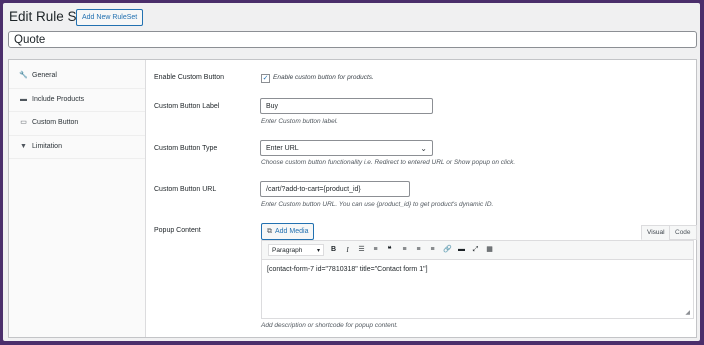 Image resolution: width=704 pixels, height=345 pixels. I want to click on tab-code: Code, so click(683, 232).